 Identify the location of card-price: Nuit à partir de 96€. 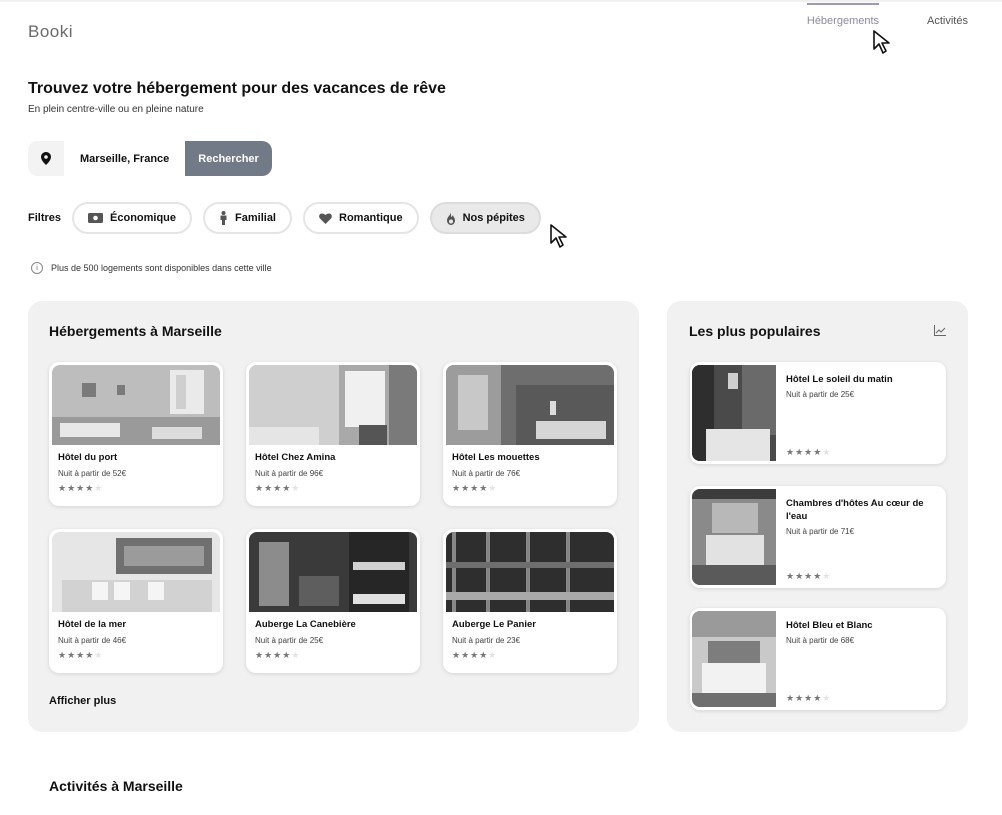
(289, 473).